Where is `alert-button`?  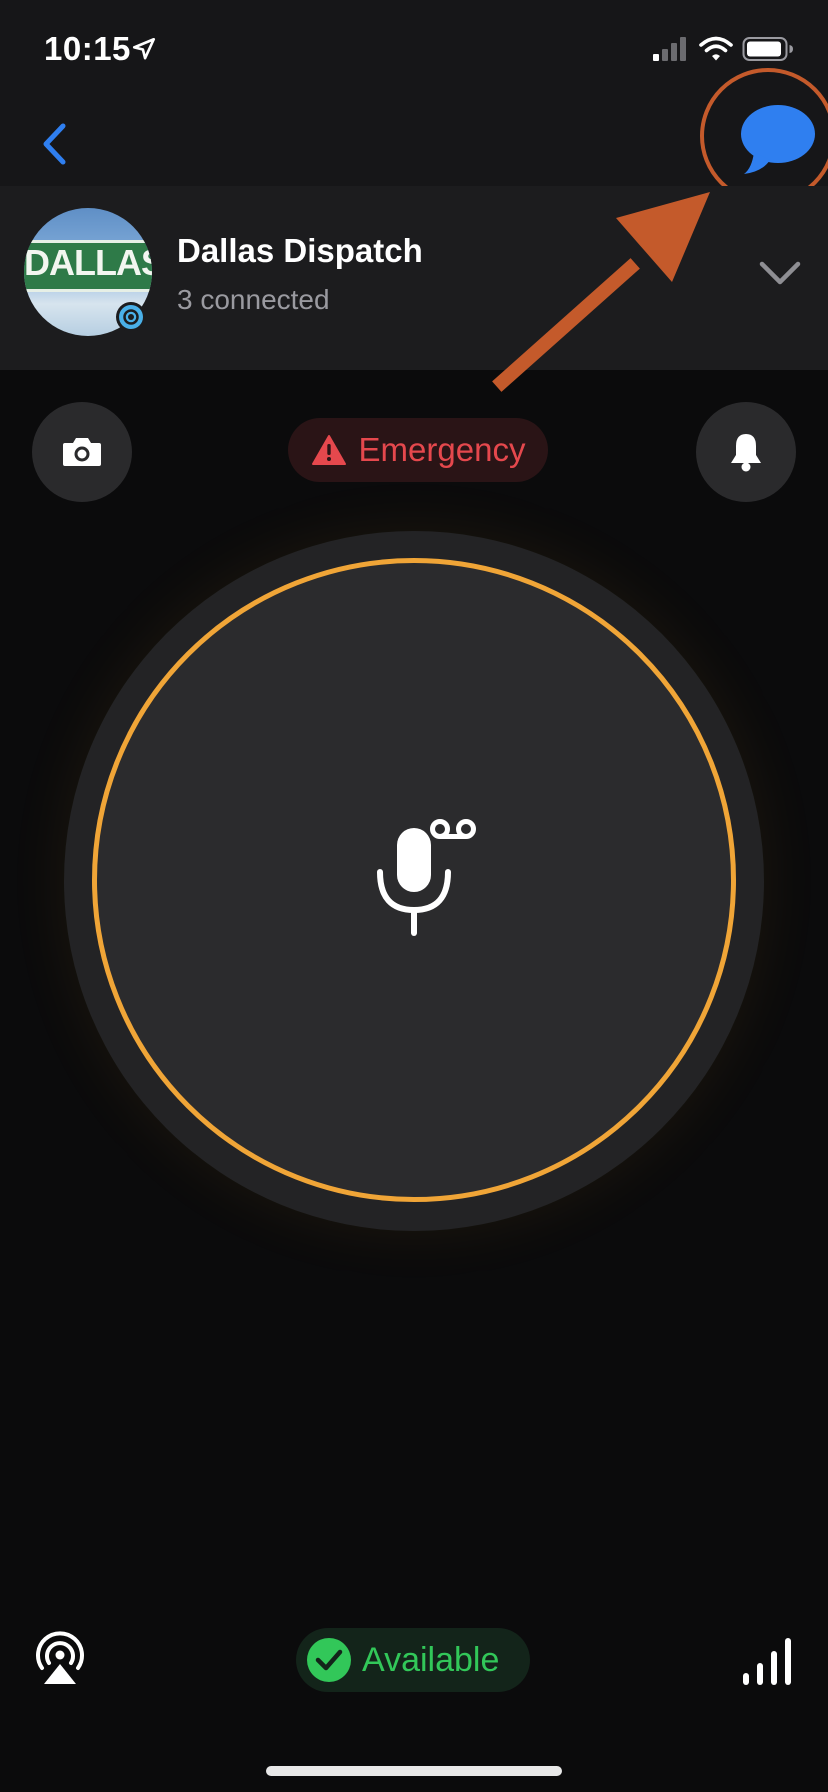 alert-button is located at coordinates (746, 452).